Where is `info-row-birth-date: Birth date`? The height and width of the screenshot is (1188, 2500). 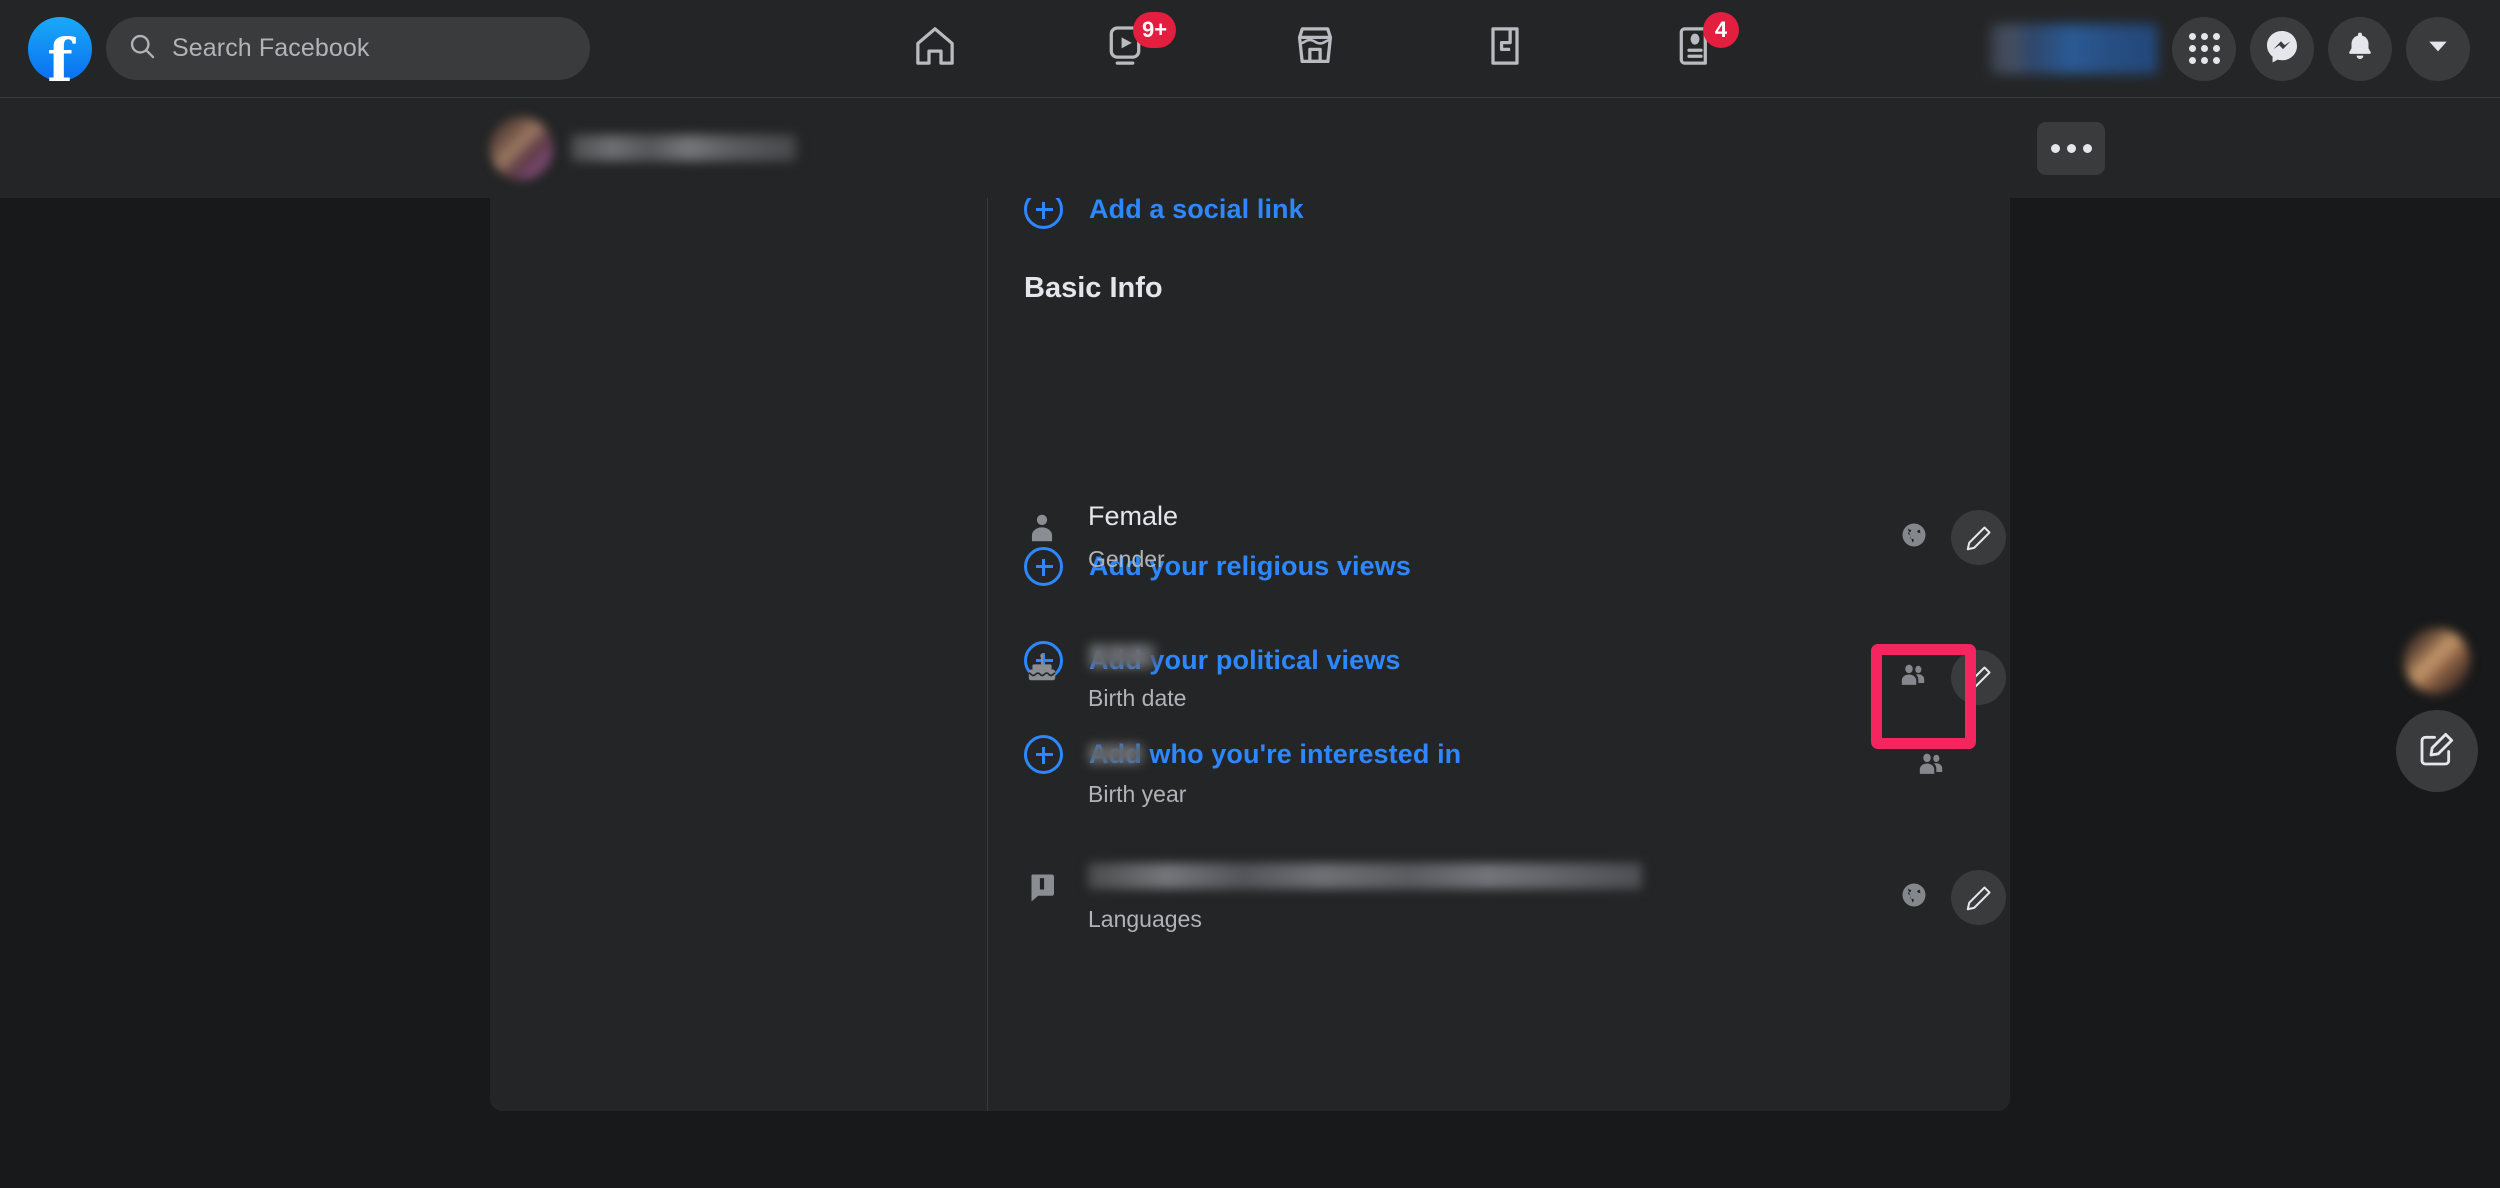
info-row-birth-date: Birth date is located at coordinates (1499, 686).